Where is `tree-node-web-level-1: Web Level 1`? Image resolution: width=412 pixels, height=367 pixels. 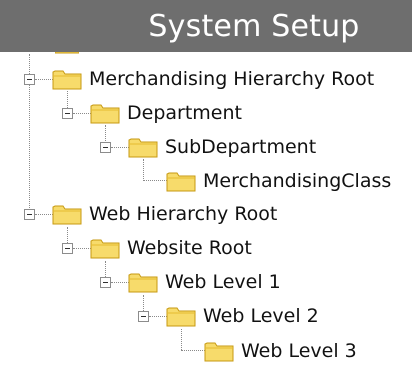 tree-node-web-level-1: Web Level 1 is located at coordinates (223, 282).